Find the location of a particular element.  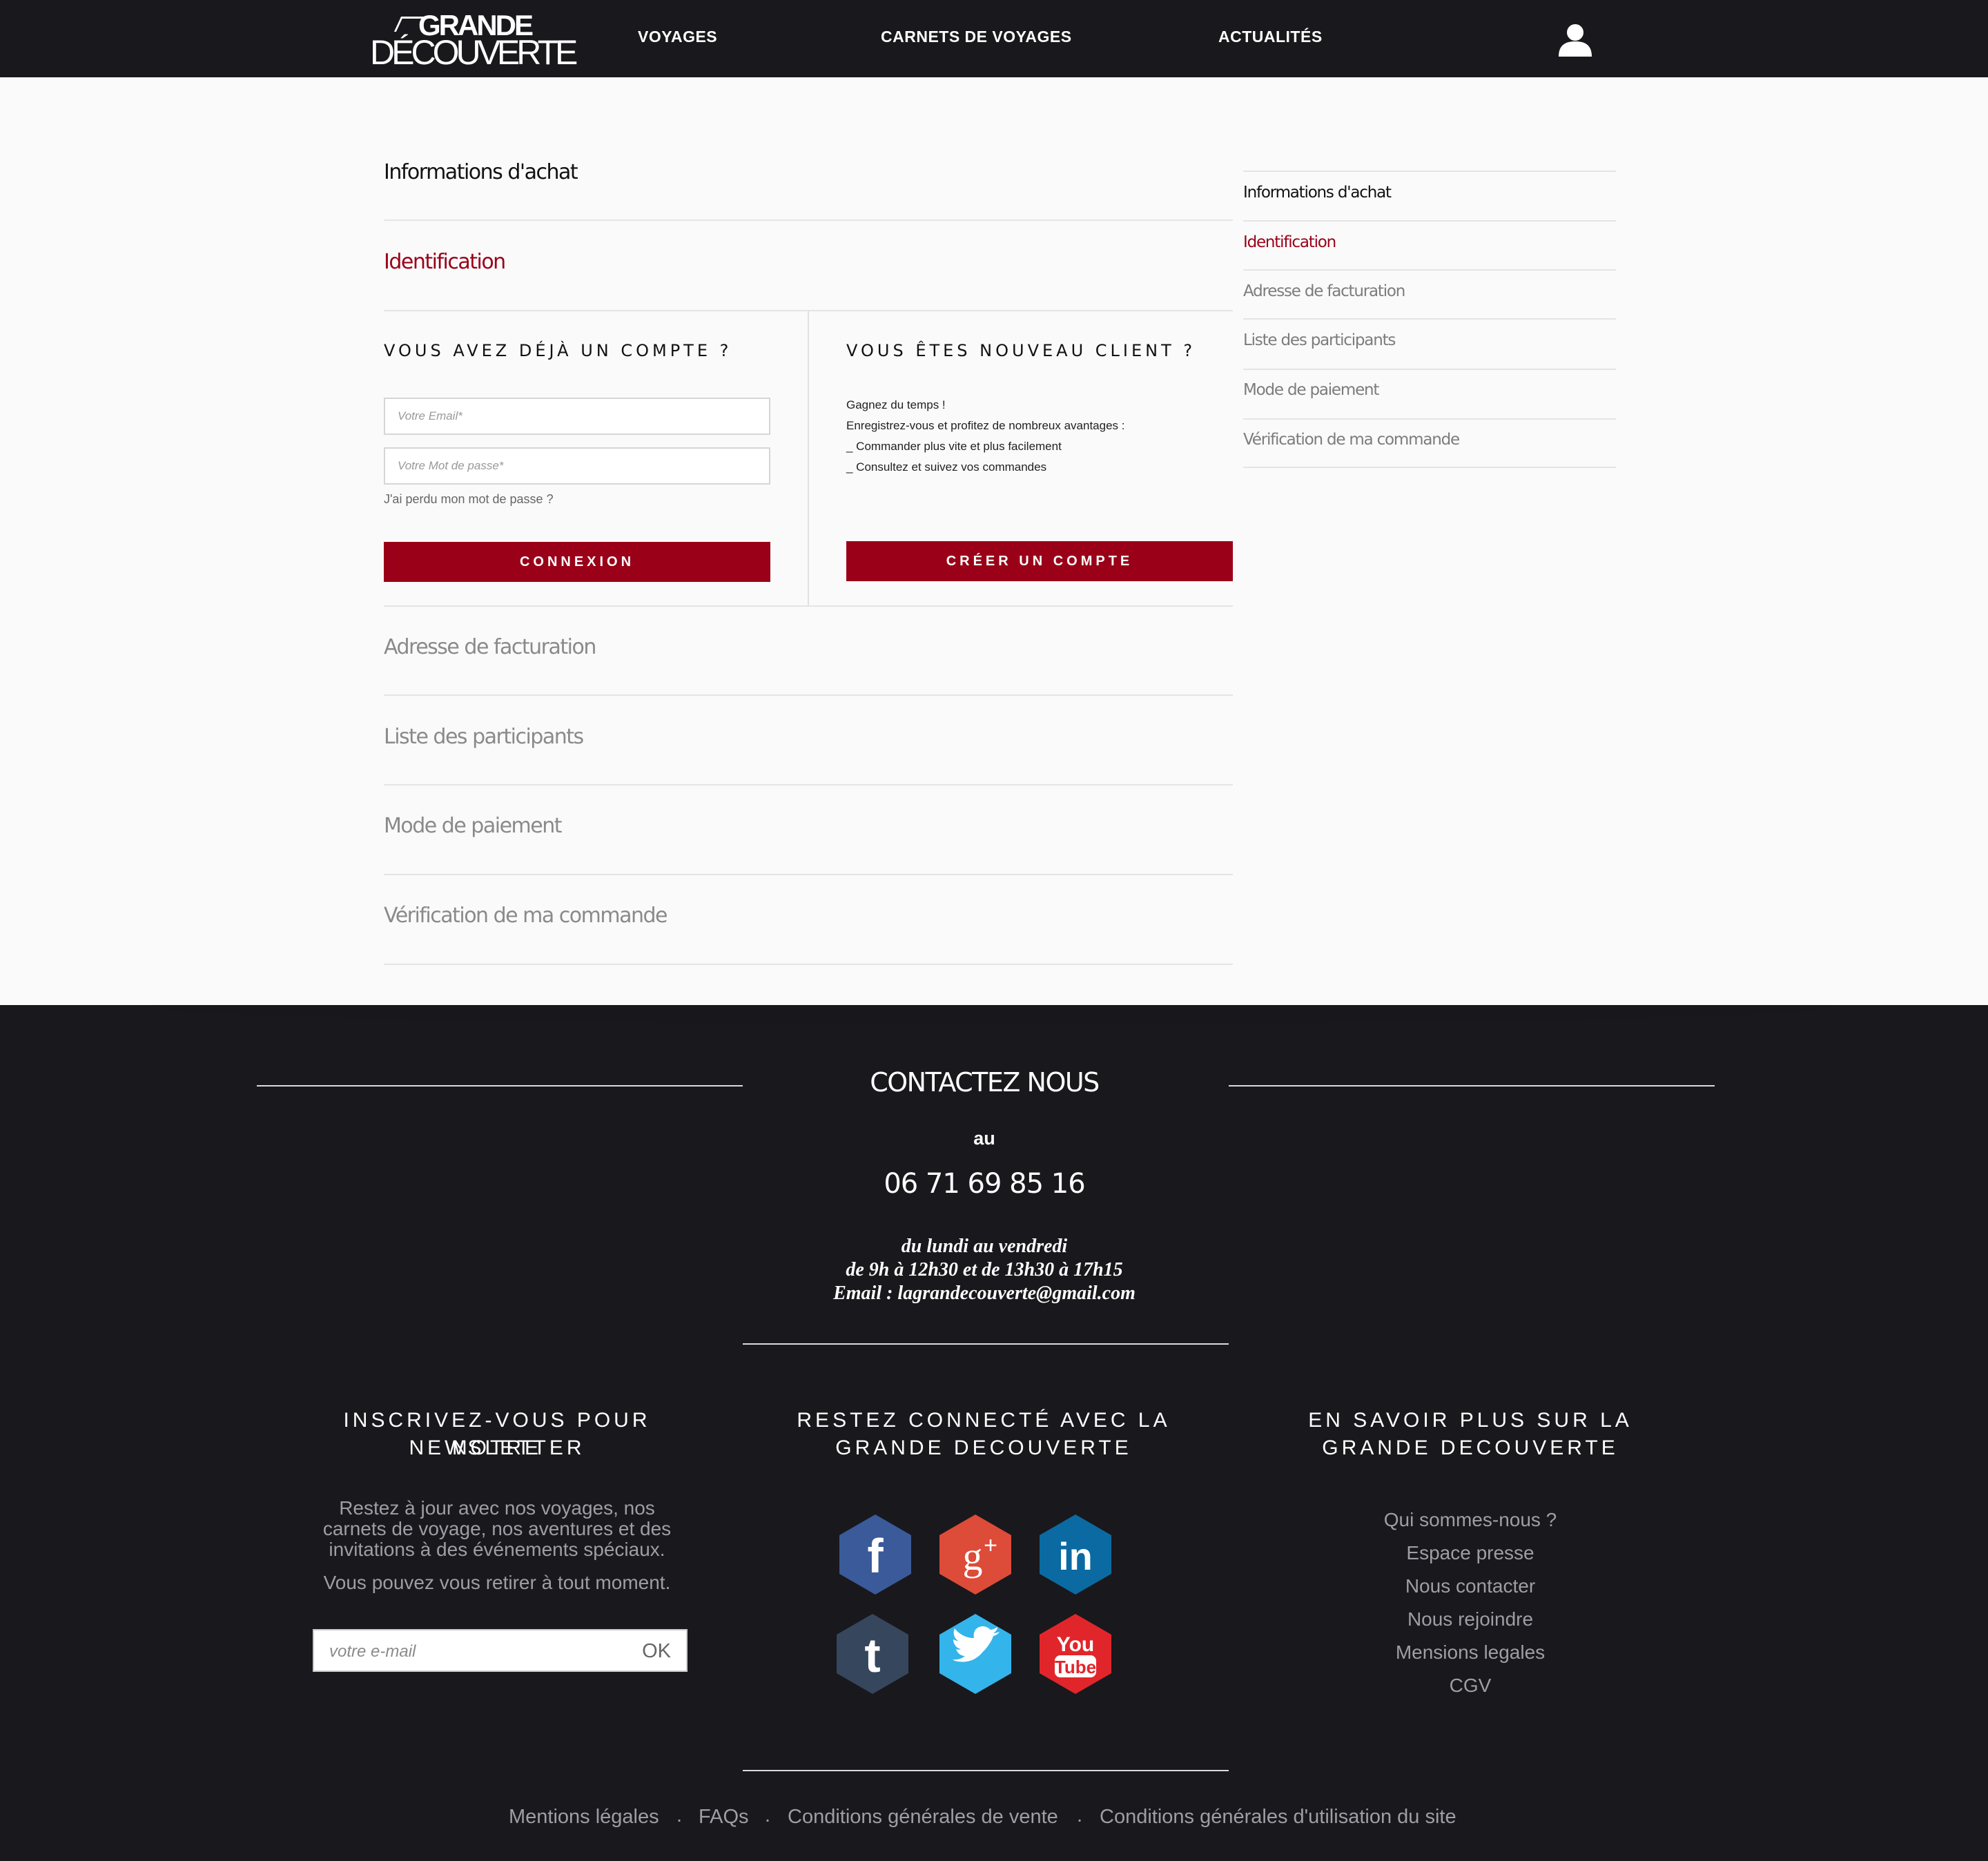

youtube-icon: You Tube is located at coordinates (1075, 1654).